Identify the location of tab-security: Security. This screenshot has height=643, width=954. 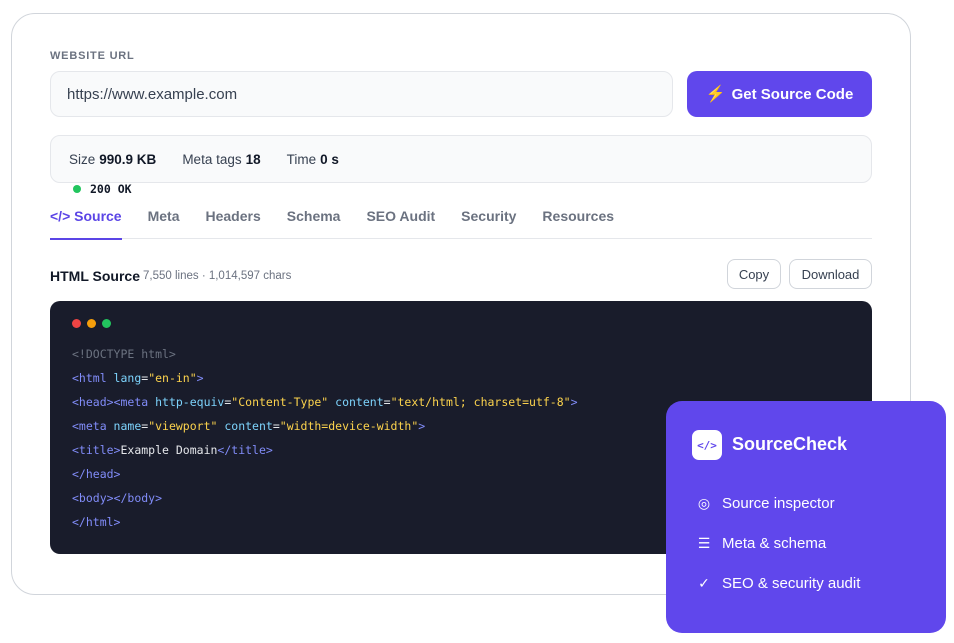
(488, 221).